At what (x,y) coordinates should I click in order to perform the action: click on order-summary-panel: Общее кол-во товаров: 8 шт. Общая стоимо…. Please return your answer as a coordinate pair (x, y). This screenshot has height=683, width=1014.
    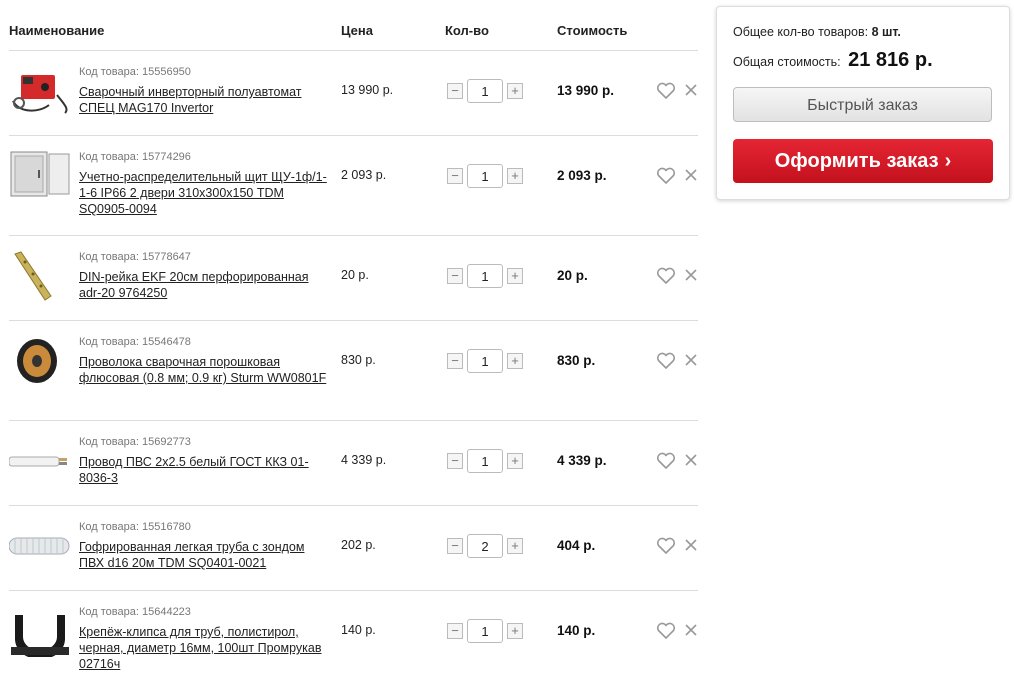
    Looking at the image, I should click on (863, 103).